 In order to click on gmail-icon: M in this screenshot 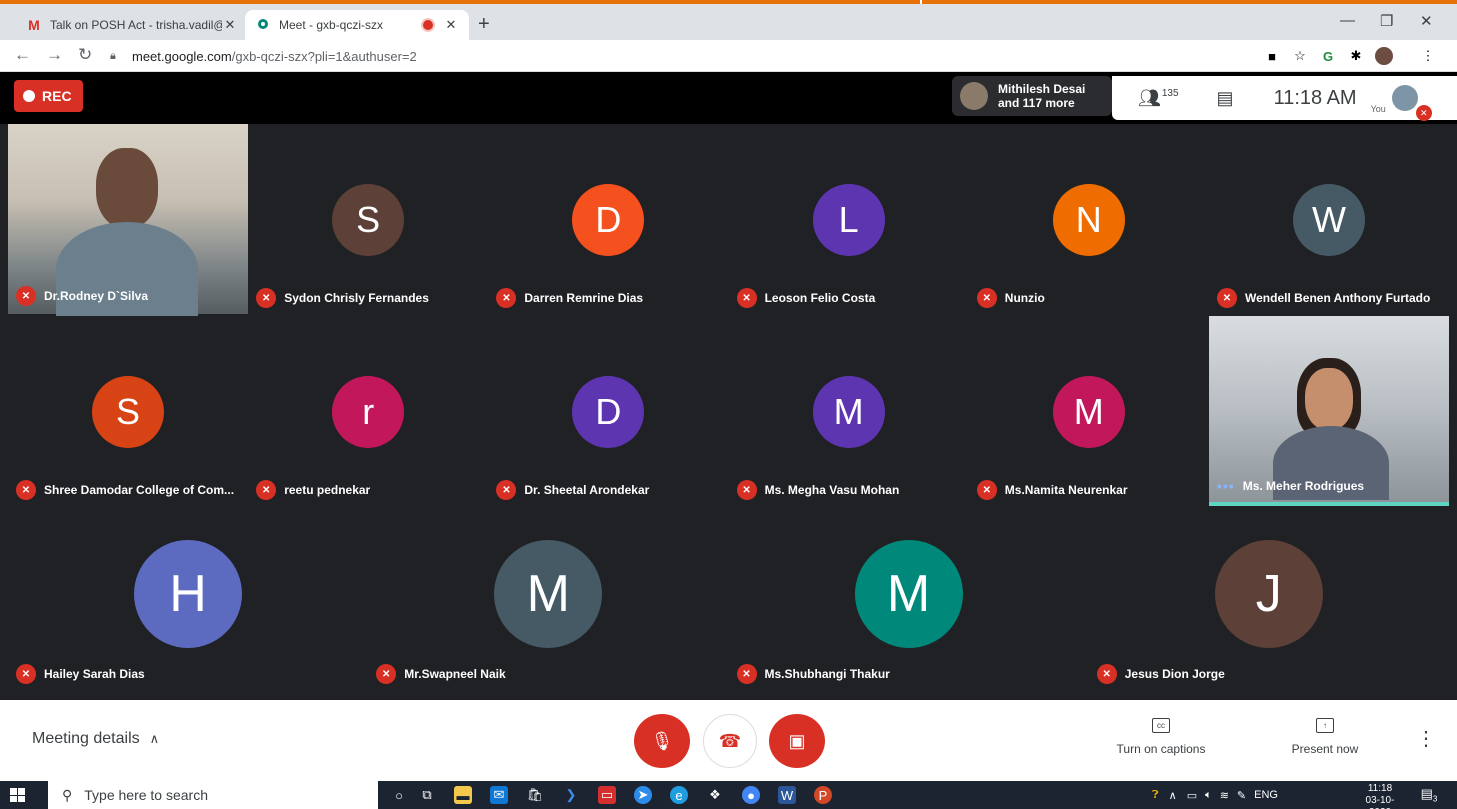, I will do `click(34, 25)`.